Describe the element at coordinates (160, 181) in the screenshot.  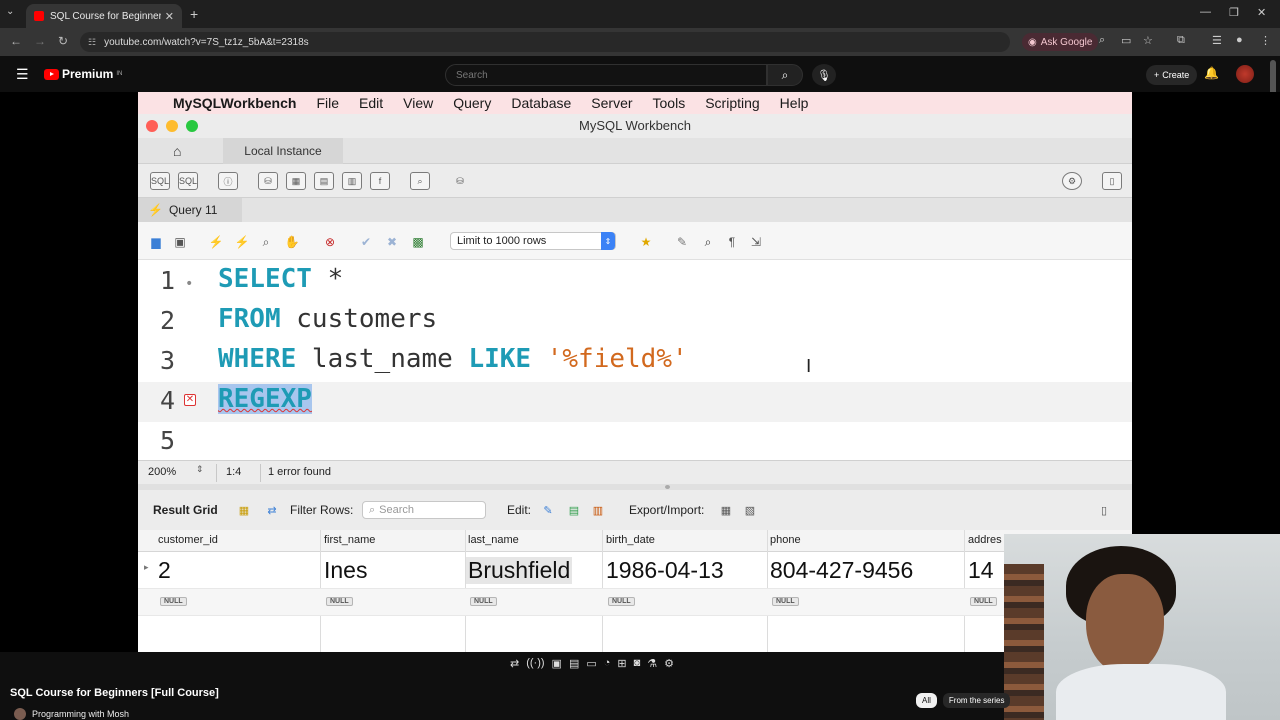
I see `new-sql-tab-icon: SQL` at that location.